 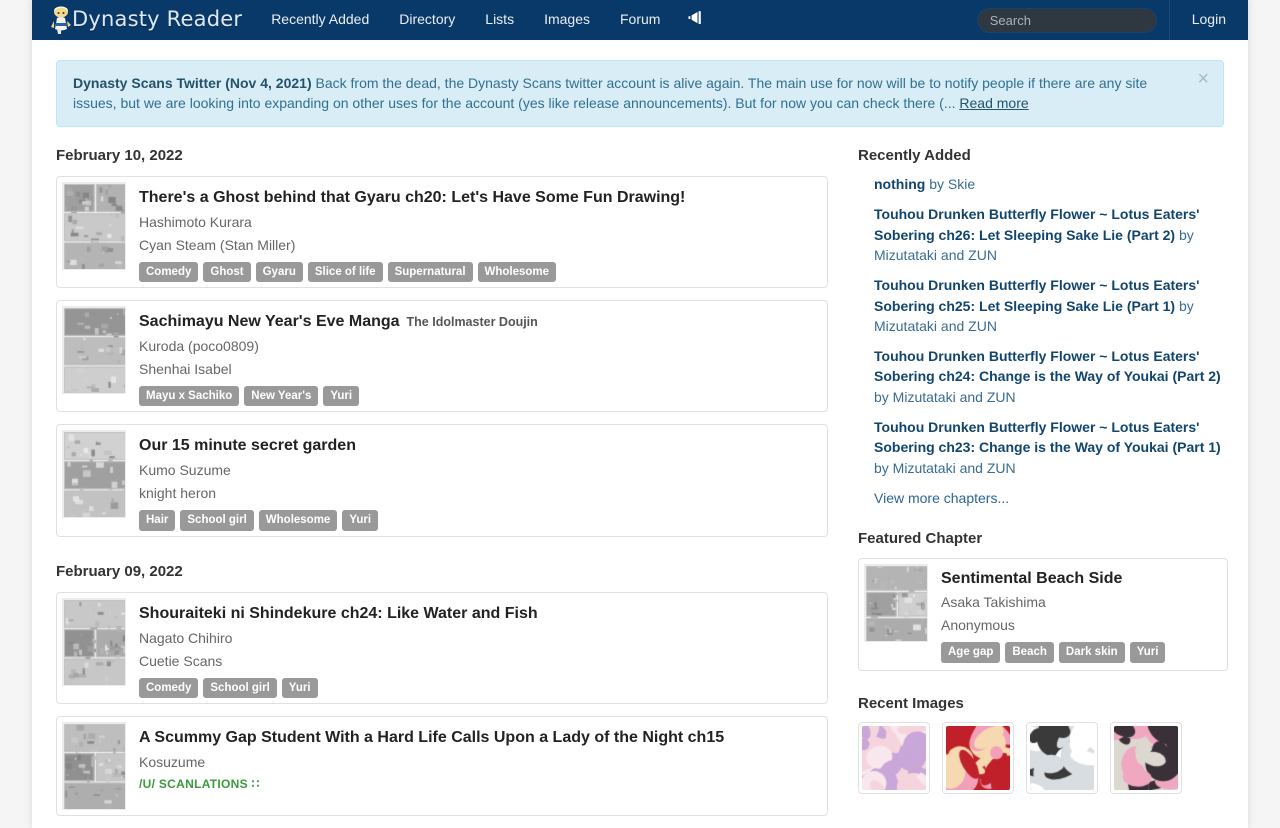 What do you see at coordinates (480, 396) in the screenshot?
I see `tag-list: Mayu x Sachiko New Year's Yuri` at bounding box center [480, 396].